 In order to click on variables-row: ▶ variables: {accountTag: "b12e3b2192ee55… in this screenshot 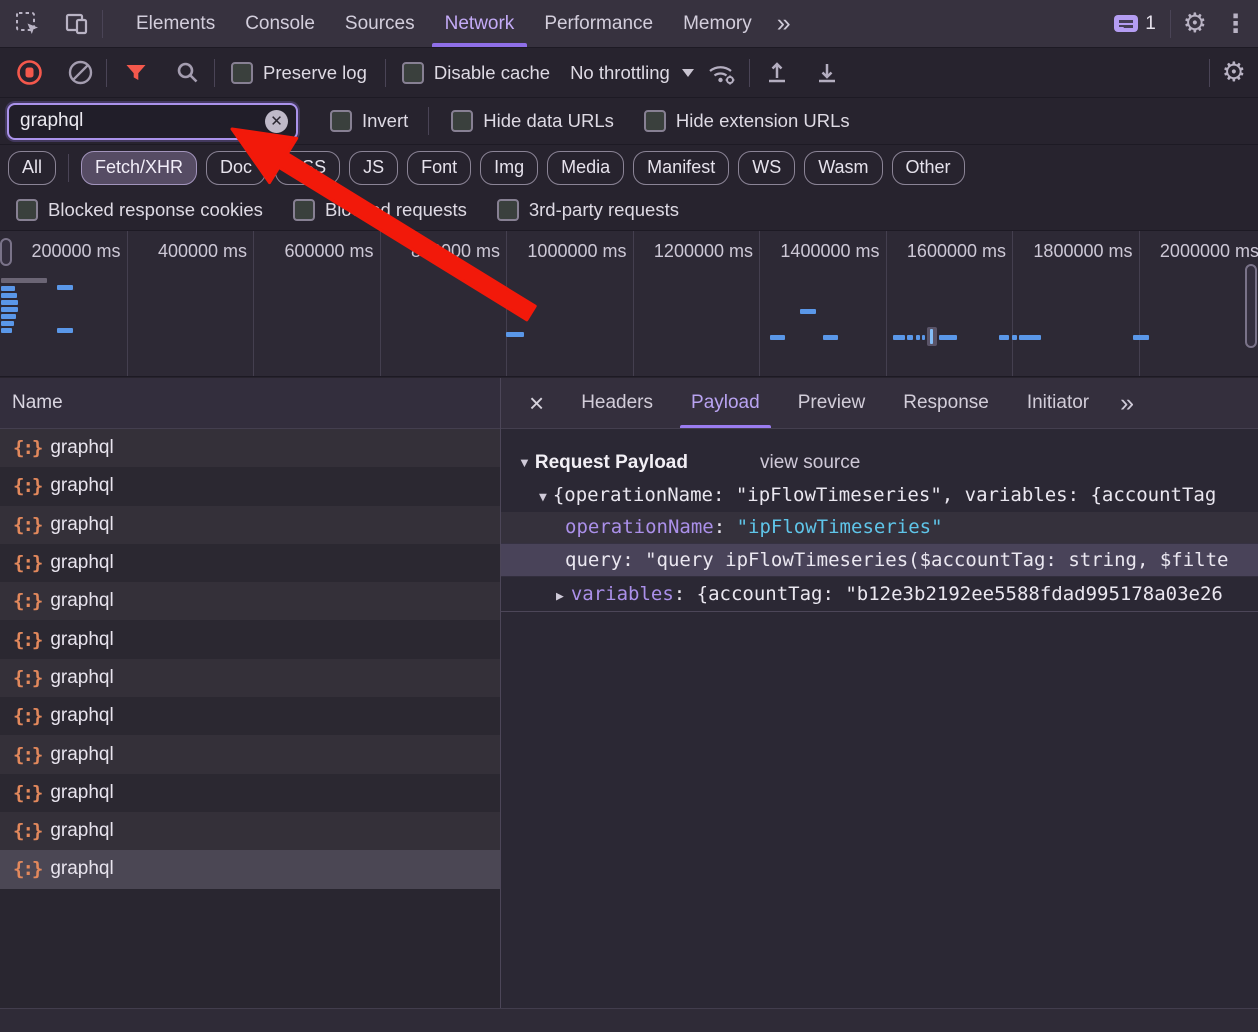, I will do `click(879, 594)`.